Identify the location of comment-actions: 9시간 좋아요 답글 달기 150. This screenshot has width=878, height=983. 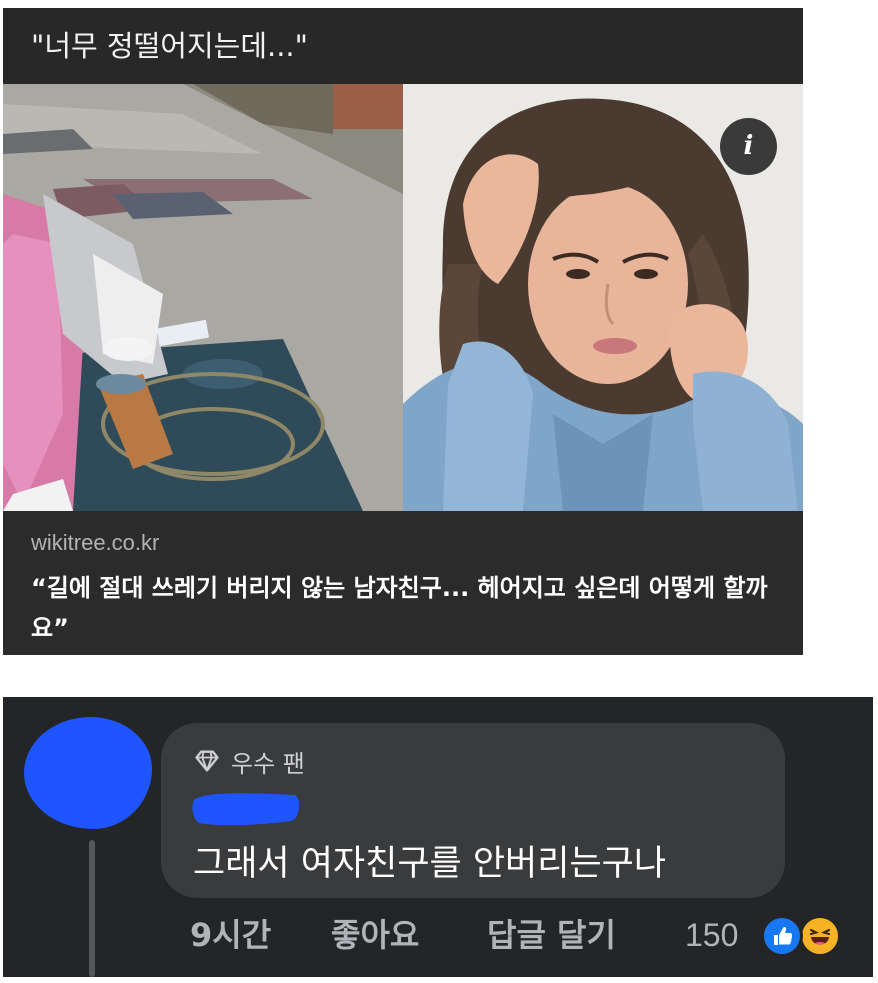
(438, 935).